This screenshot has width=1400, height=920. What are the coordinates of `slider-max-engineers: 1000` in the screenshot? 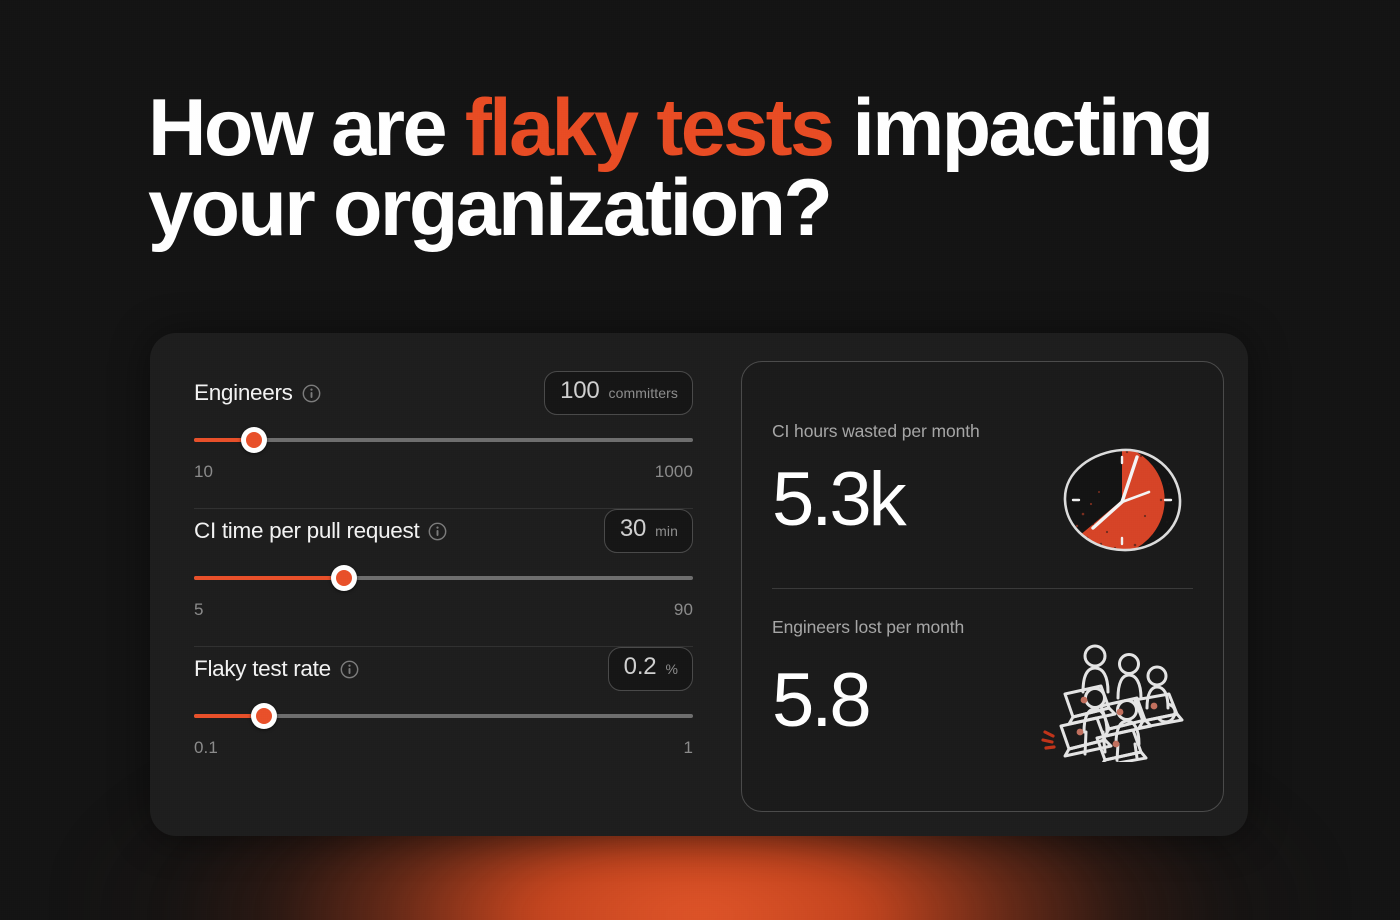 It's located at (673, 471).